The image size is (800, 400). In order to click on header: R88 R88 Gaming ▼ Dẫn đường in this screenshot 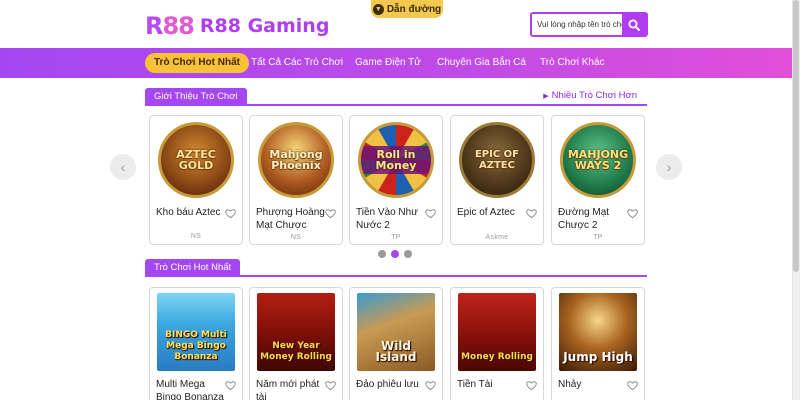, I will do `click(396, 24)`.